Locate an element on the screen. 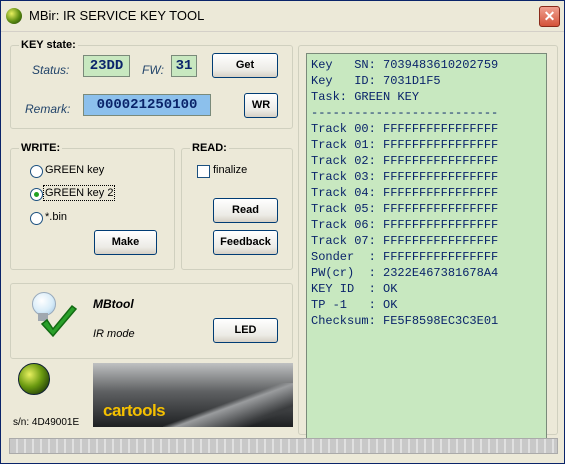  output-line: Track 06: FFFFFFFFFFFFFFFF is located at coordinates (405, 225).